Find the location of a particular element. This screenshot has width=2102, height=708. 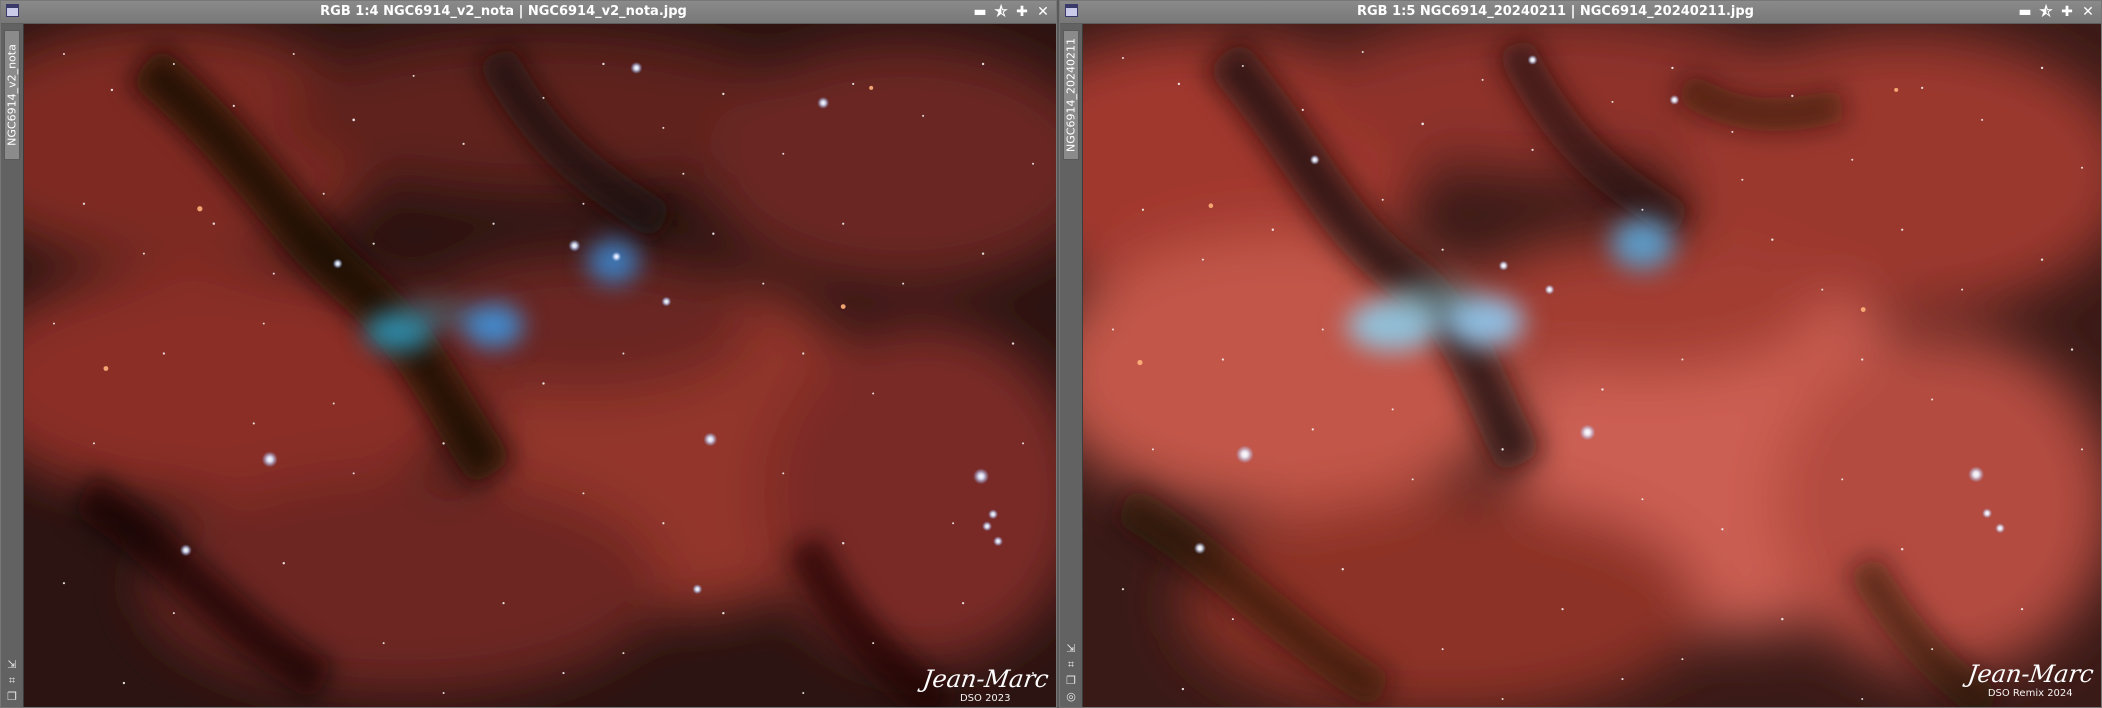

signature-watermark: Jean-Marc DSO Remix 2024 is located at coordinates (2030, 679).